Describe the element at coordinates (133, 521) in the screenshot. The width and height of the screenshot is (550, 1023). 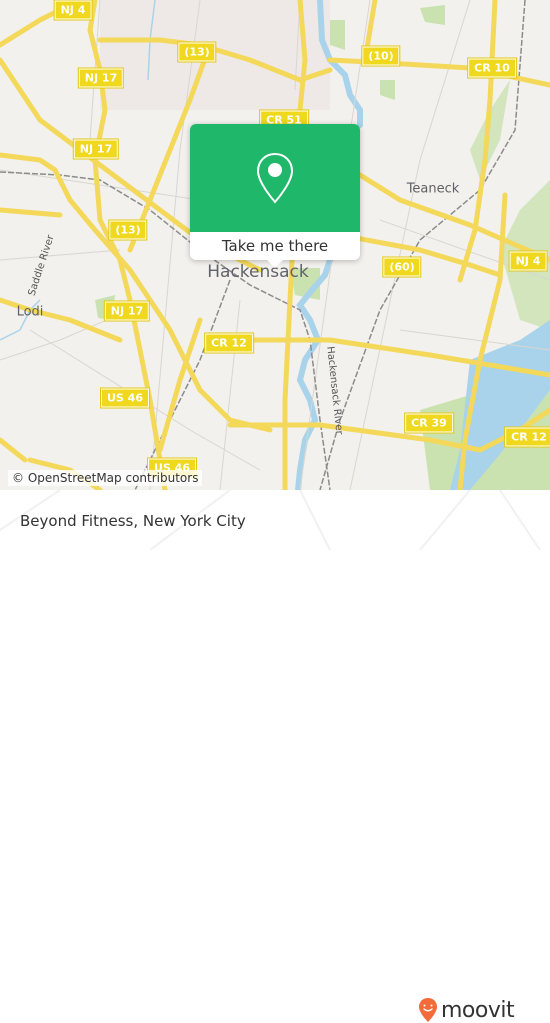
I see `place-title: Beyond Fitness, New York City` at that location.